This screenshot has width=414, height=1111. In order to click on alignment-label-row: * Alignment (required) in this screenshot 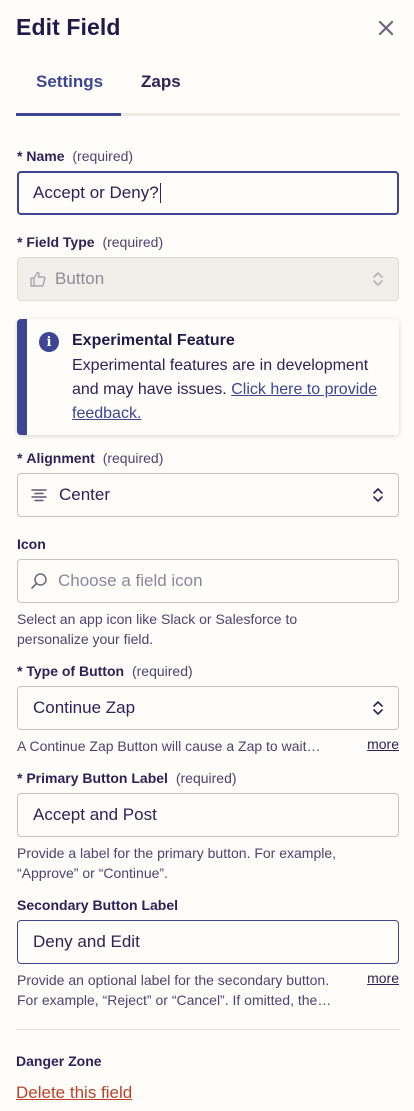, I will do `click(90, 458)`.